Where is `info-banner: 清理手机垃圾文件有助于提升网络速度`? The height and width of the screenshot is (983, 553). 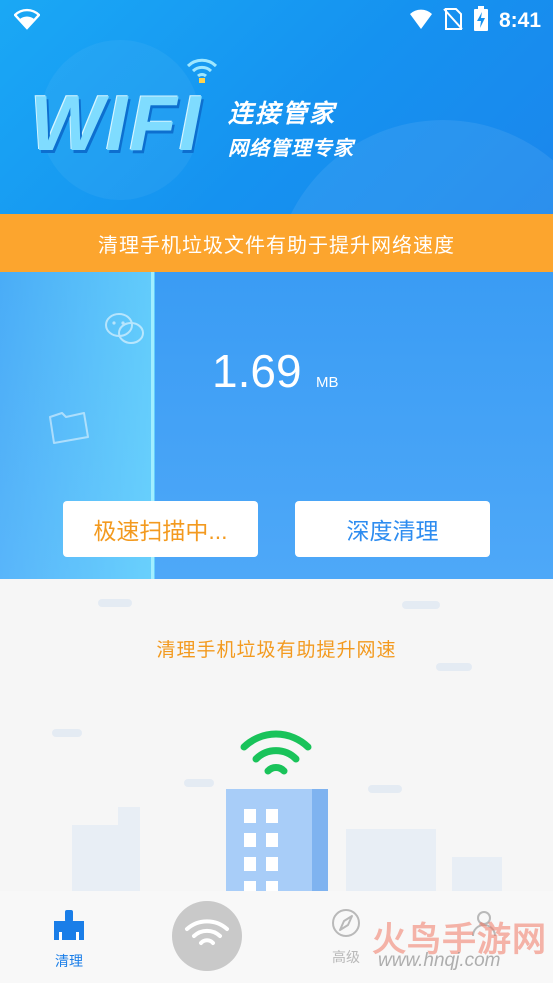 info-banner: 清理手机垃圾文件有助于提升网络速度 is located at coordinates (276, 243).